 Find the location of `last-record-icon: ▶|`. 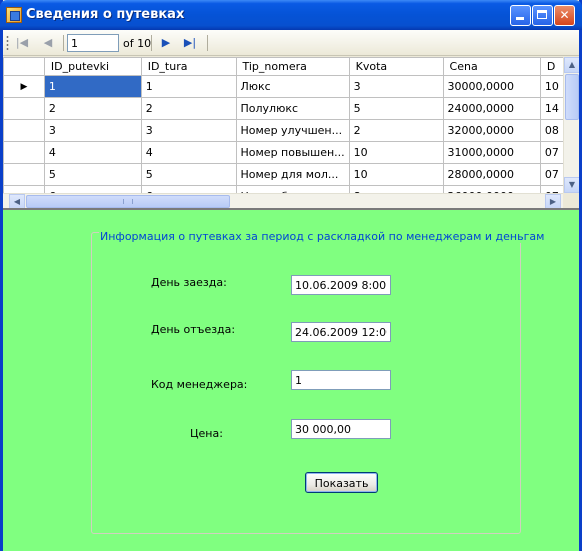

last-record-icon: ▶| is located at coordinates (190, 42).